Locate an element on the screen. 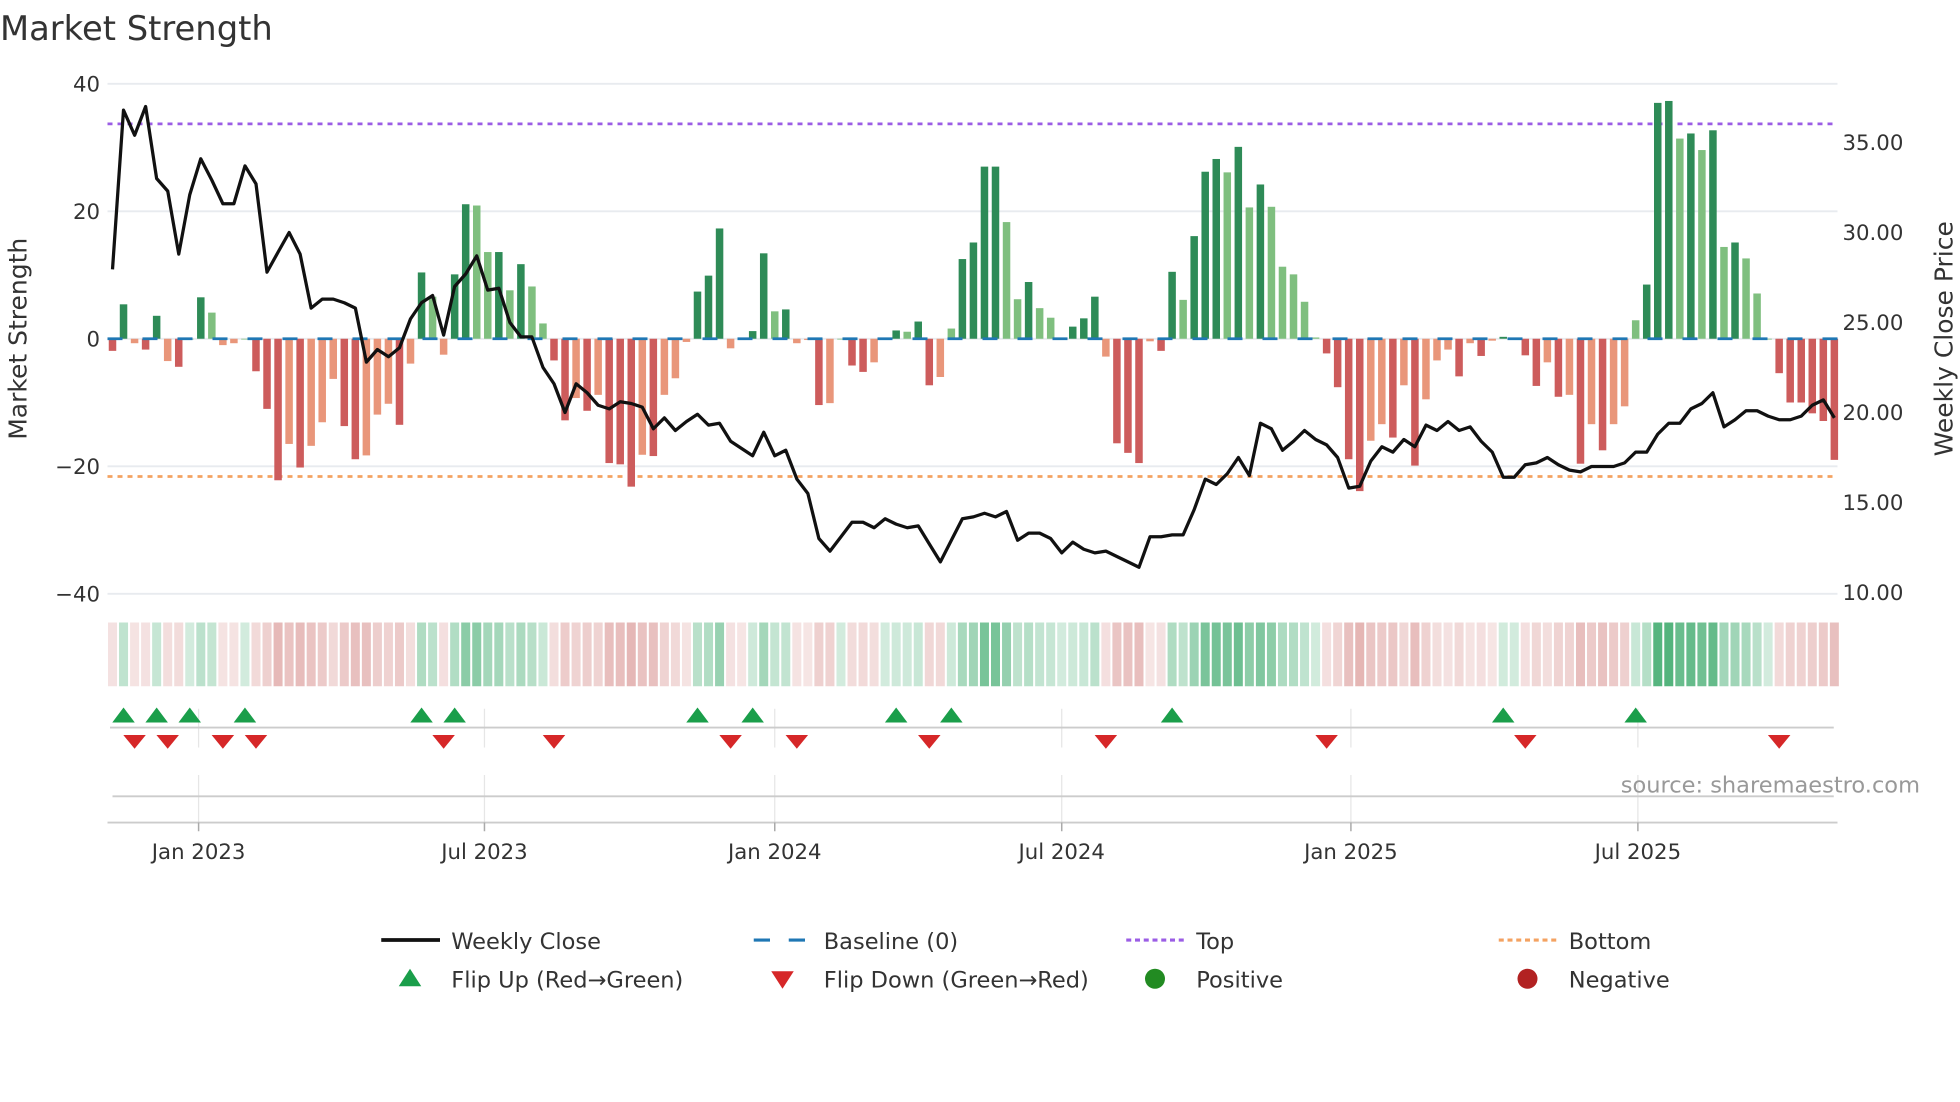 The width and height of the screenshot is (1960, 1102). legend-negative-label: Negative is located at coordinates (1619, 981).